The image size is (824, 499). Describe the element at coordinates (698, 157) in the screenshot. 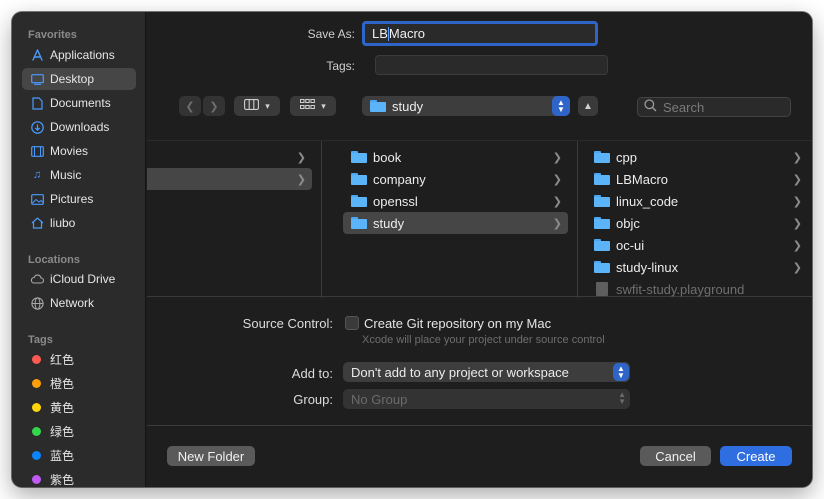

I see `folder-row-cpp: cpp ❯` at that location.